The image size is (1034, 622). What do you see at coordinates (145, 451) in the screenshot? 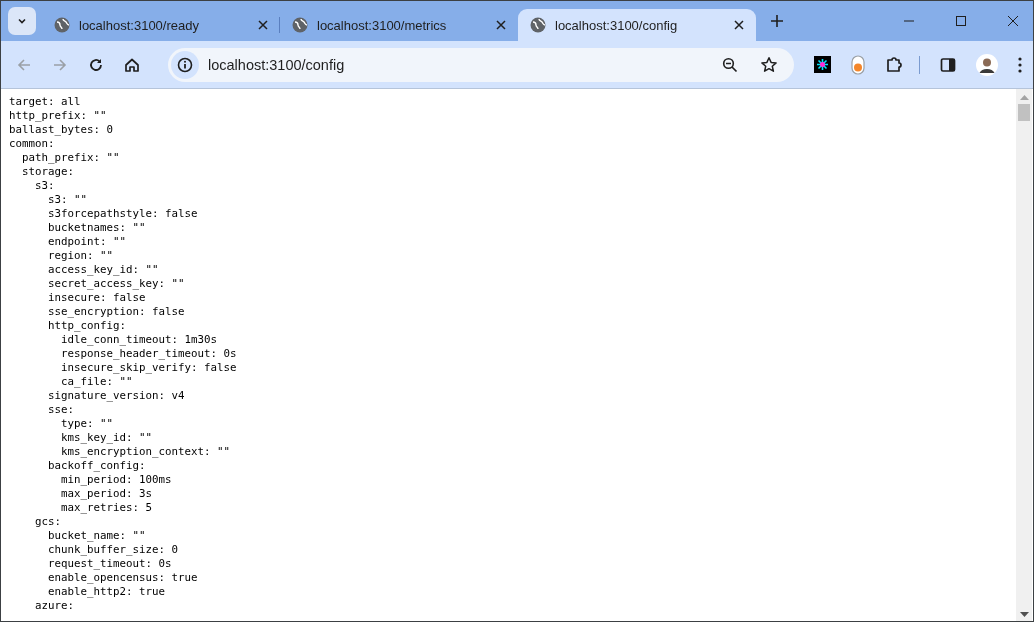
I see `config-line: kms_encryption_context: ""` at bounding box center [145, 451].